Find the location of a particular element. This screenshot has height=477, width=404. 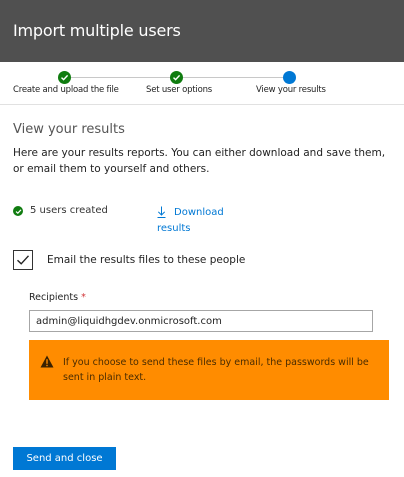

checkmark-icon is located at coordinates (23, 260).